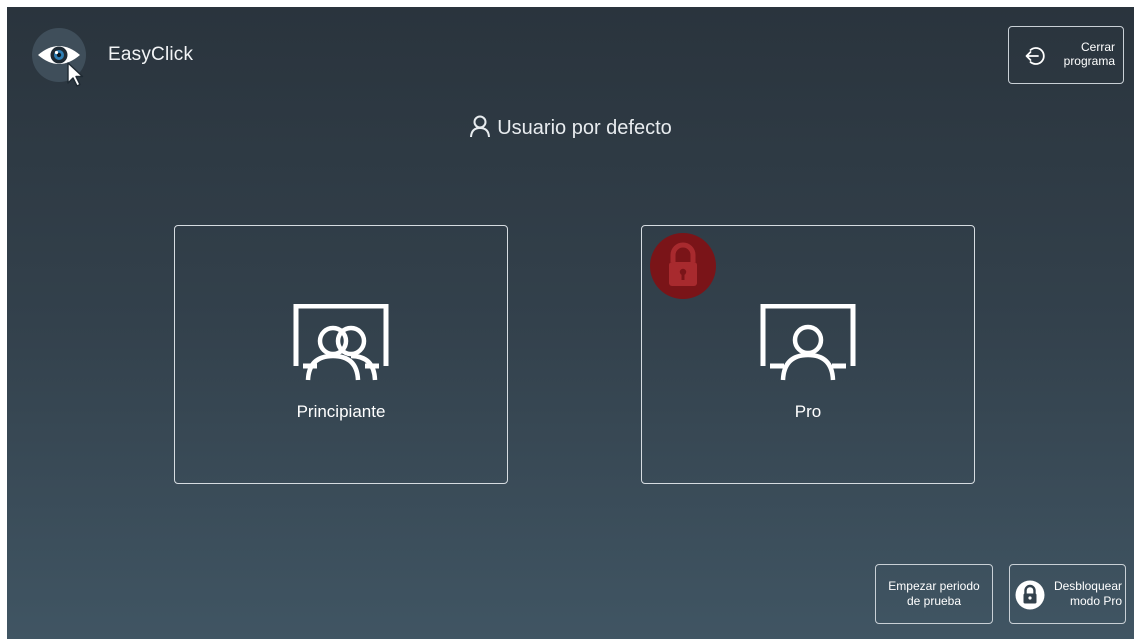 The height and width of the screenshot is (639, 1134). What do you see at coordinates (59, 57) in the screenshot?
I see `eye-cursor-icon` at bounding box center [59, 57].